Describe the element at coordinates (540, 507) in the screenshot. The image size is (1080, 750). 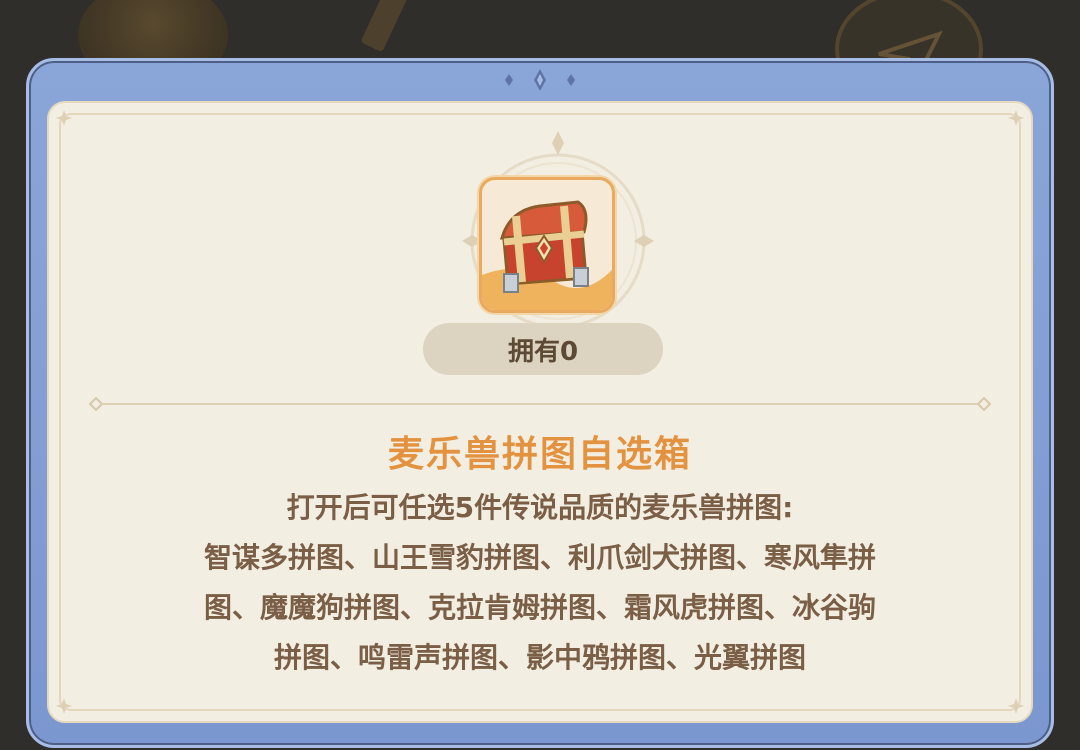
I see `description-line: 打开后可任选5件传说品质的麦乐兽拼图:` at that location.